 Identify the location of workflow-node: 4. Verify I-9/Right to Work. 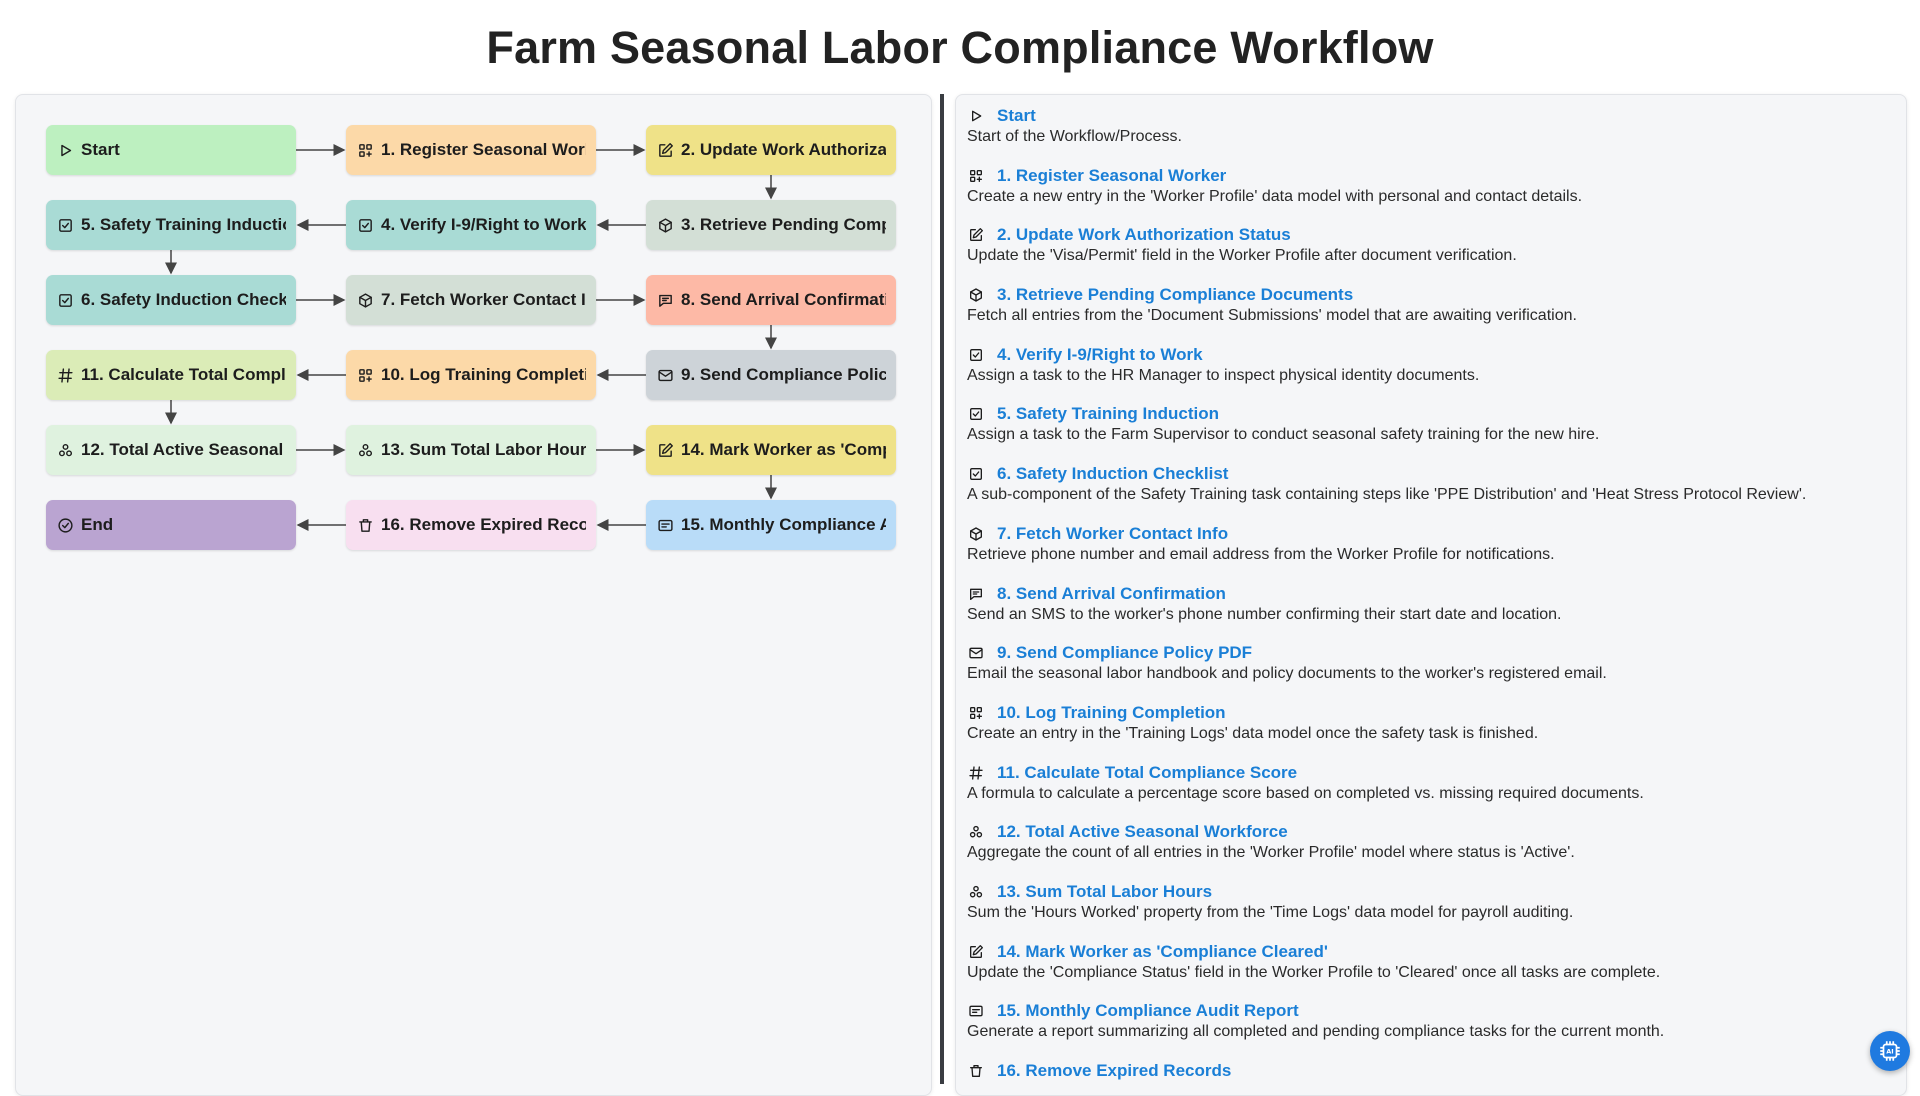
(471, 225).